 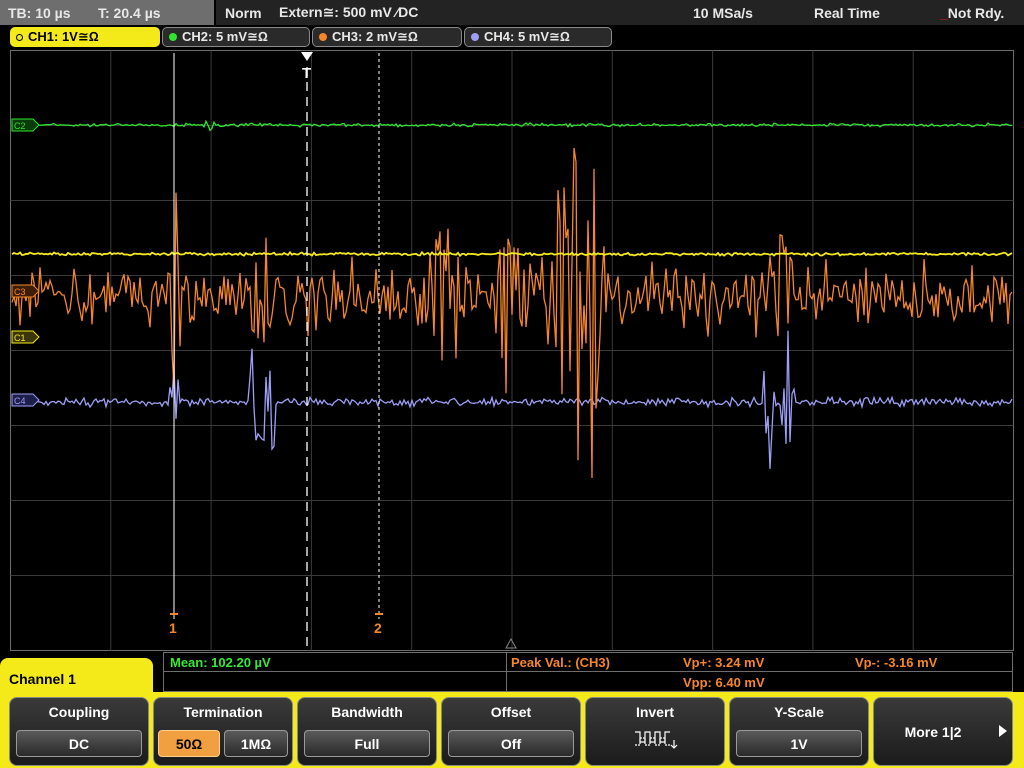 I want to click on bandwidth-title: Bandwidth, so click(x=367, y=712).